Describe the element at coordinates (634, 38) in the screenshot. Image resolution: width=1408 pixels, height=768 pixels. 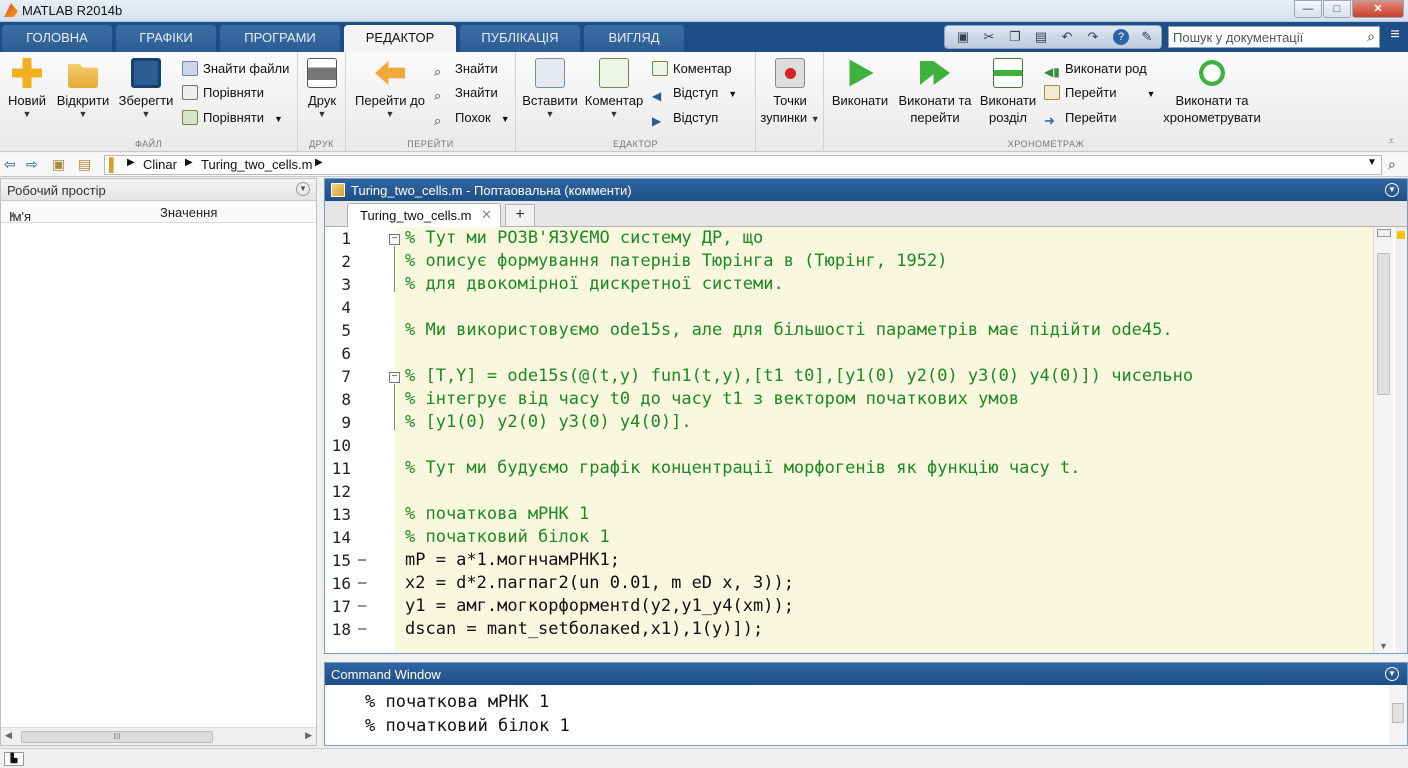
I see `tab-view: ВИГЛЯД` at that location.